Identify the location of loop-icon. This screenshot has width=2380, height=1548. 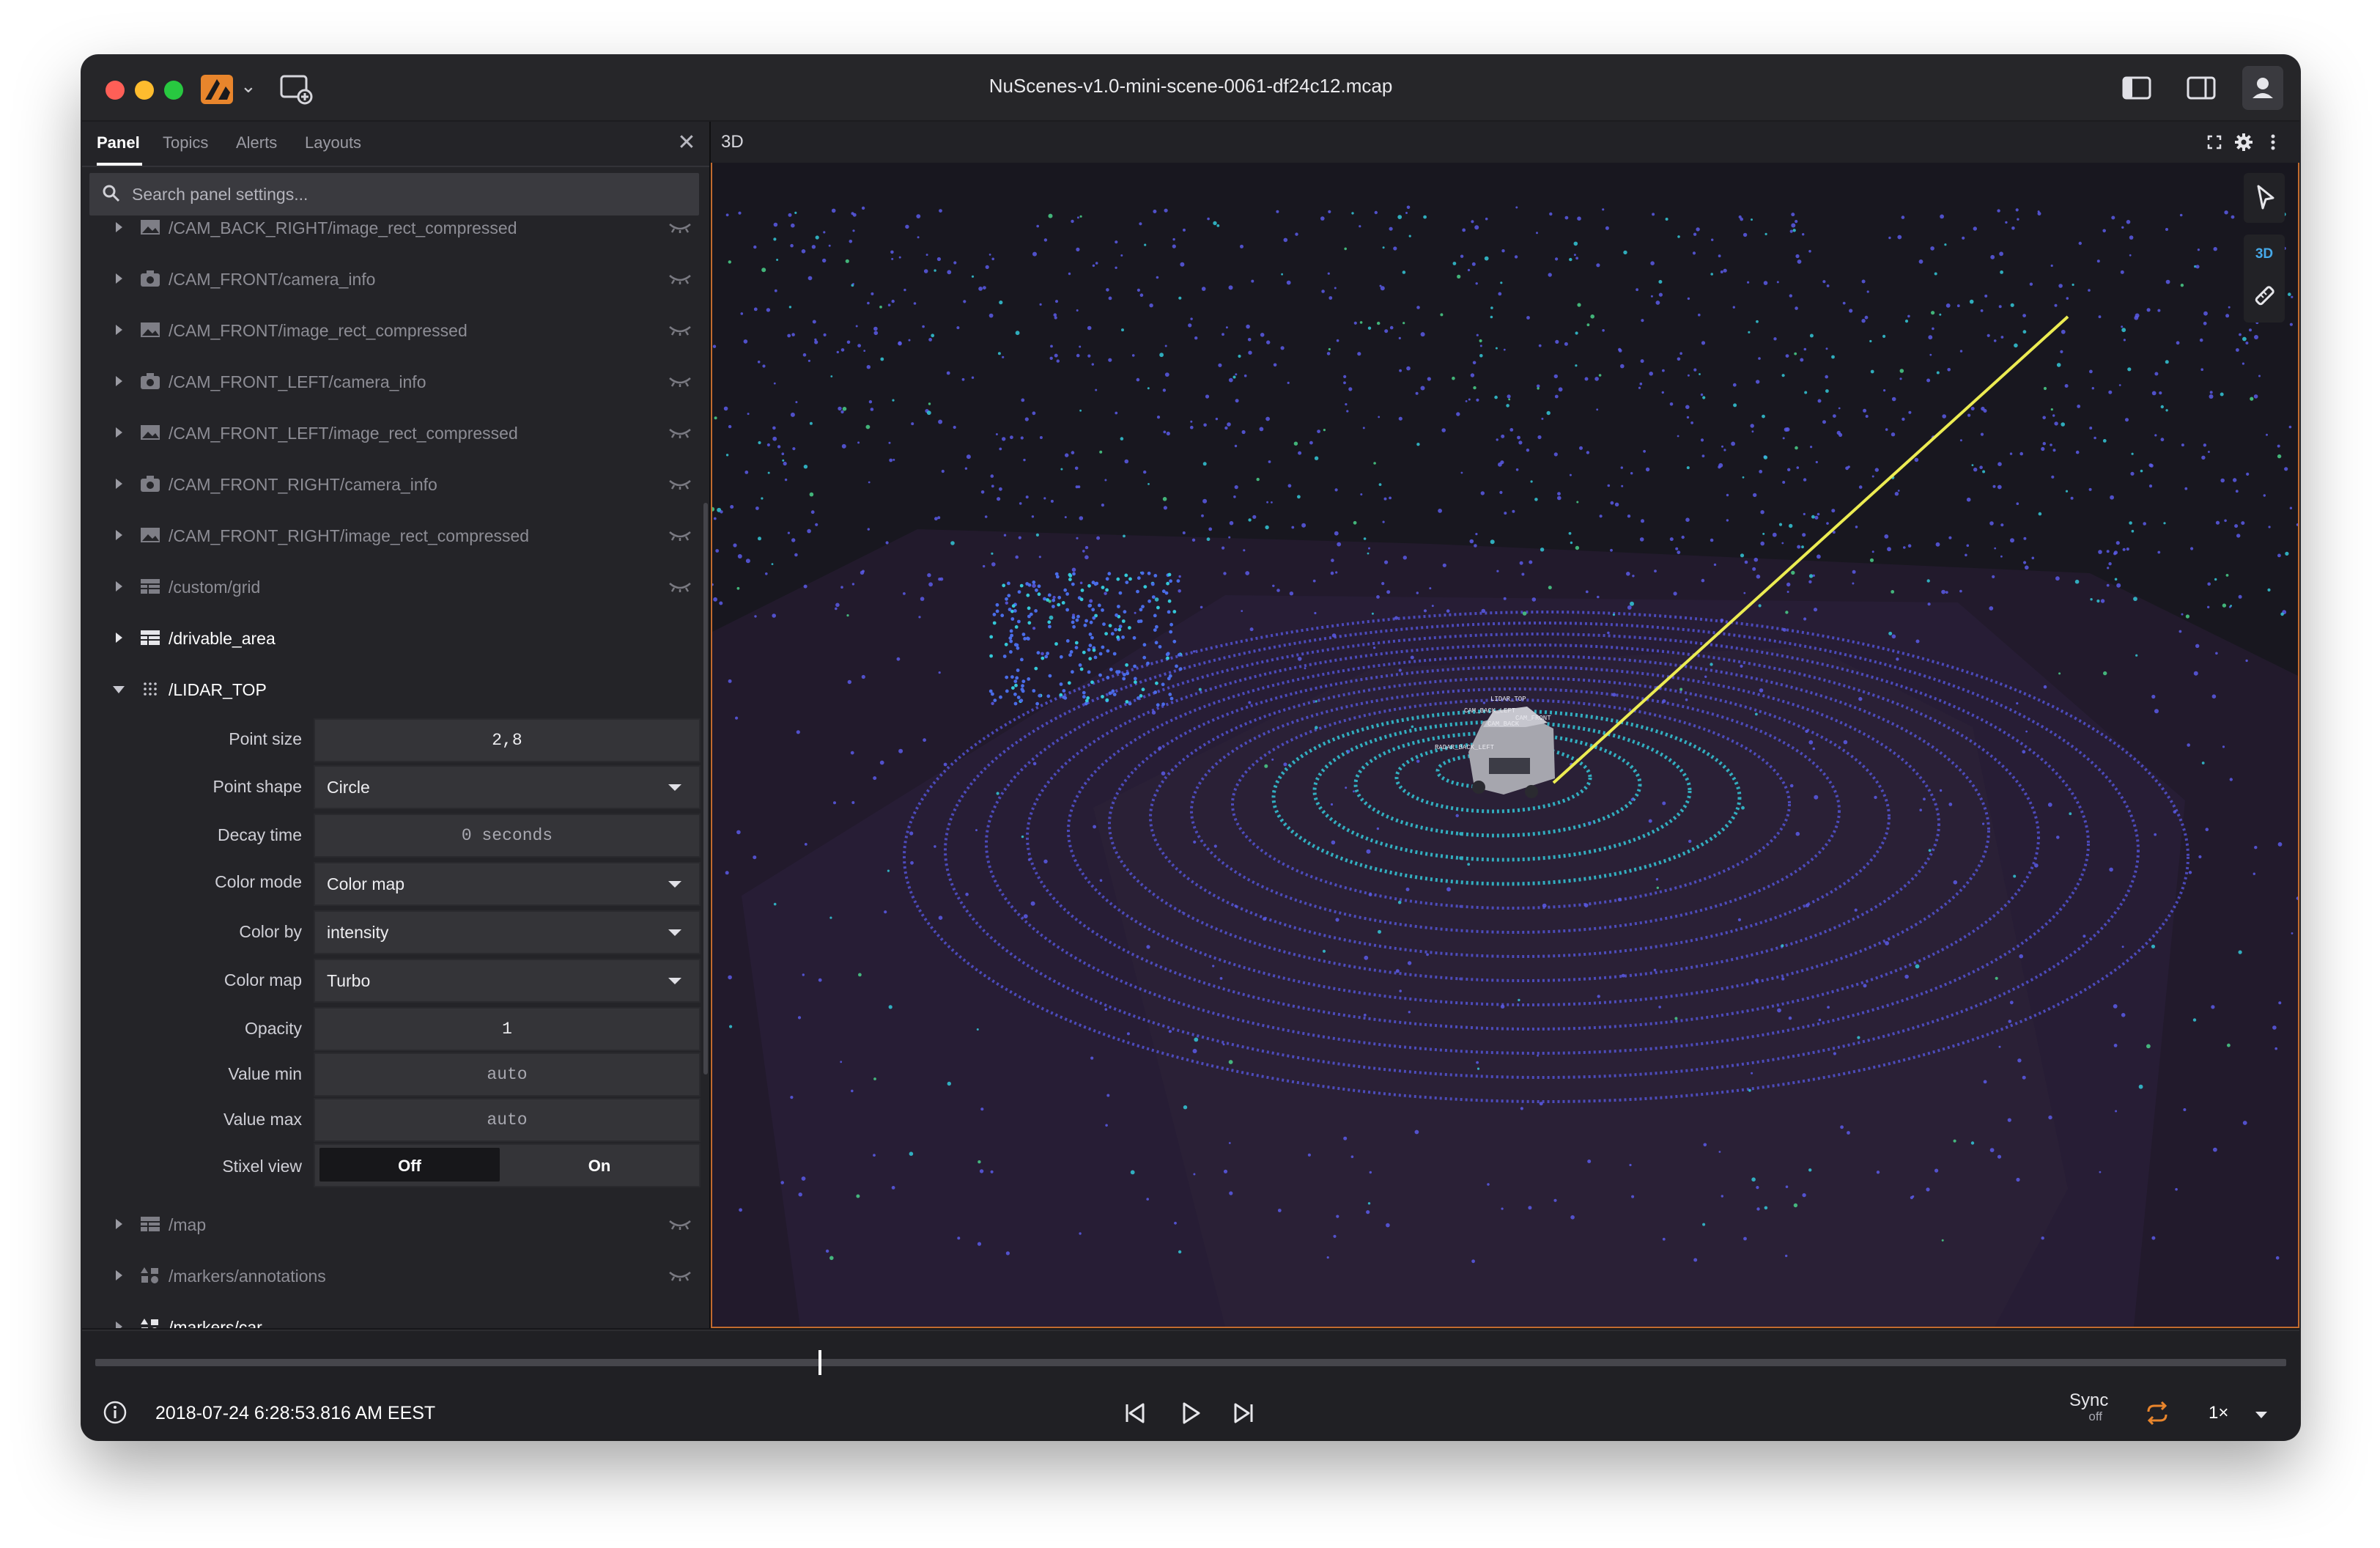
(2157, 1413).